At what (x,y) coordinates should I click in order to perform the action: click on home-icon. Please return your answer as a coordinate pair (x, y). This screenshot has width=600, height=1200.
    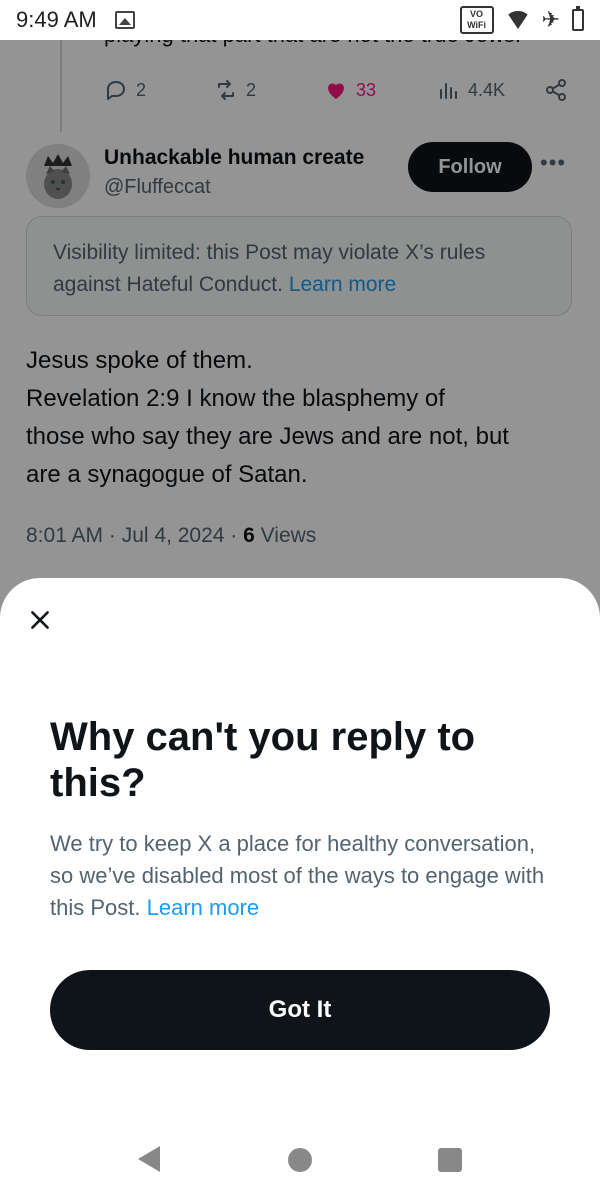
    Looking at the image, I should click on (300, 1160).